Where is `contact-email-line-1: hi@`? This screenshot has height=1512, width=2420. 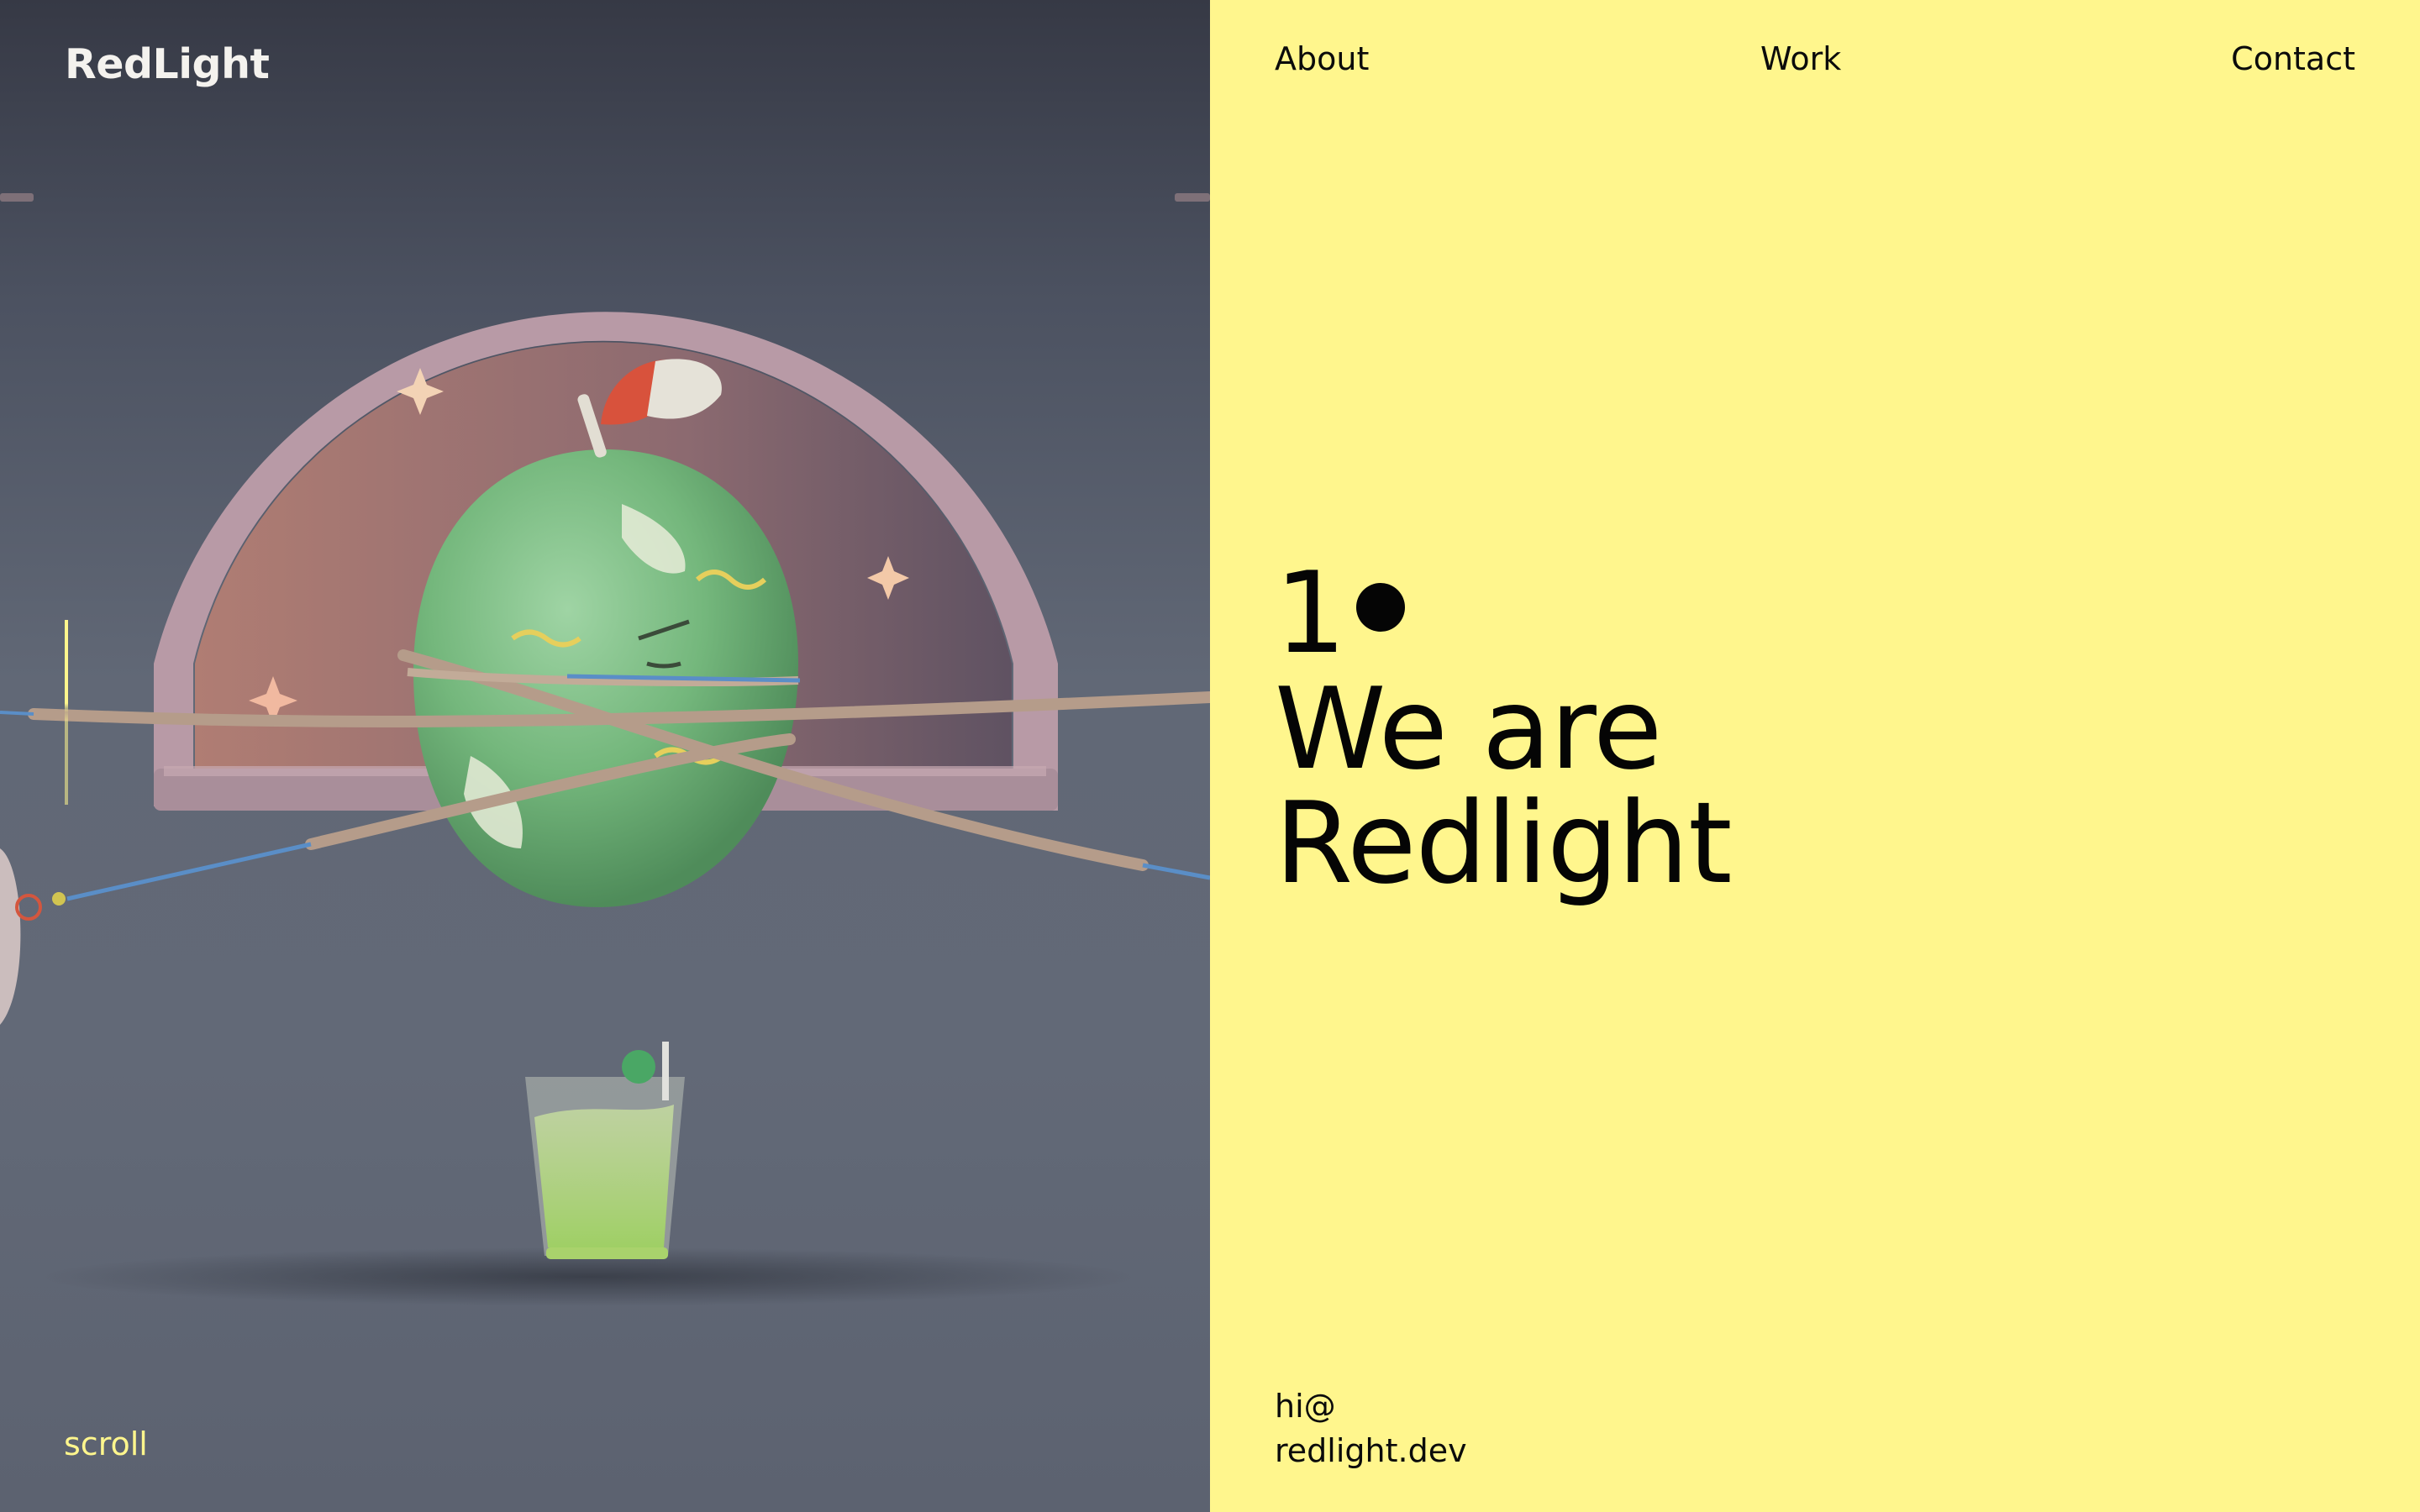 contact-email-line-1: hi@ is located at coordinates (1305, 1406).